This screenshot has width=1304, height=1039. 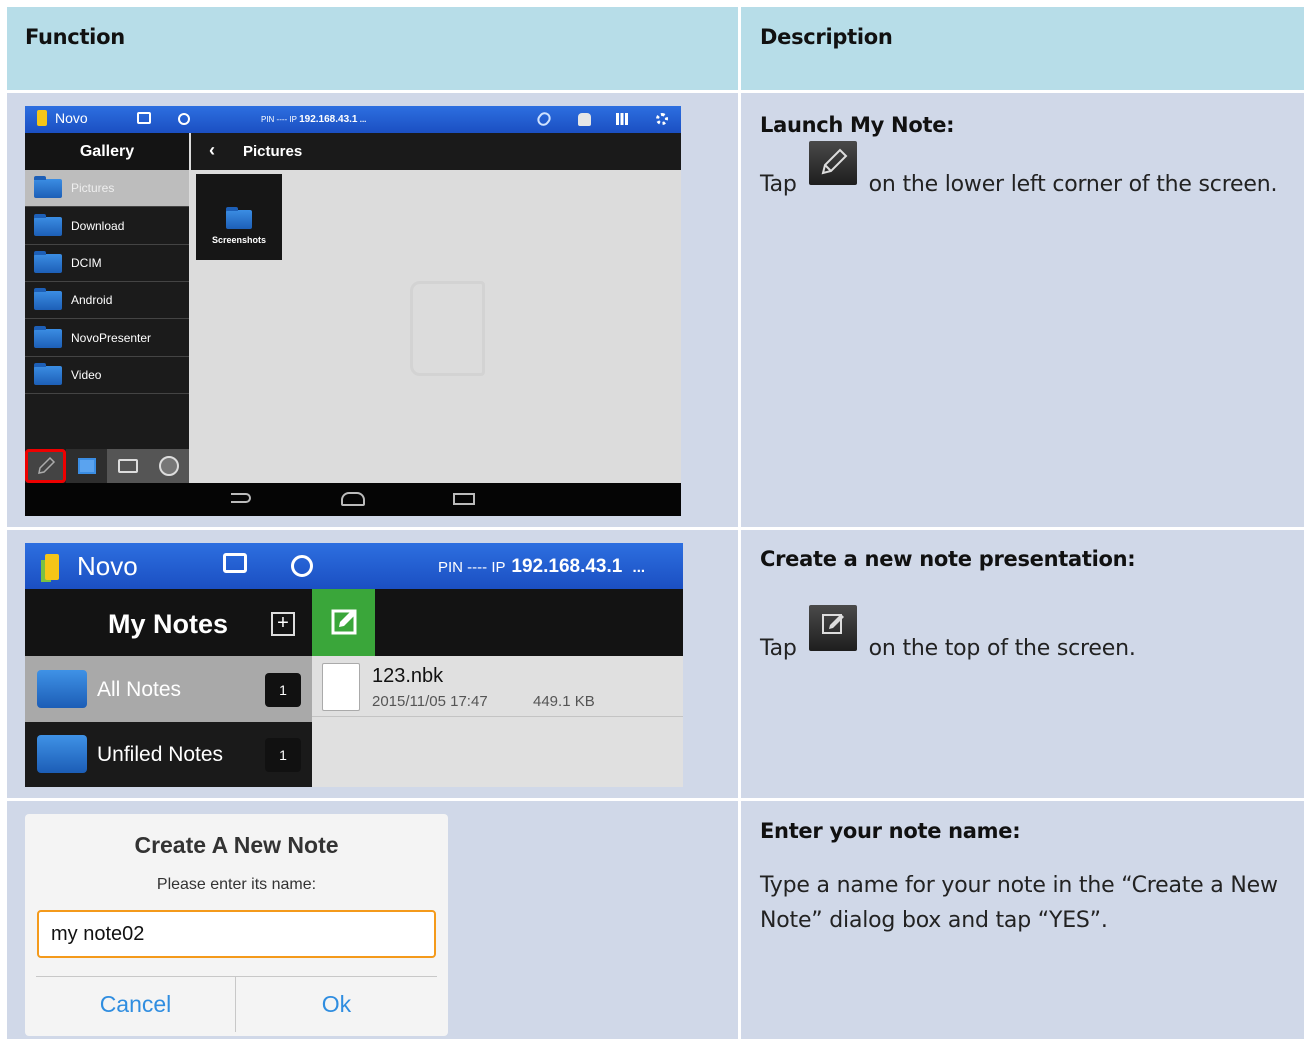 I want to click on note-name-input, so click(x=236, y=934).